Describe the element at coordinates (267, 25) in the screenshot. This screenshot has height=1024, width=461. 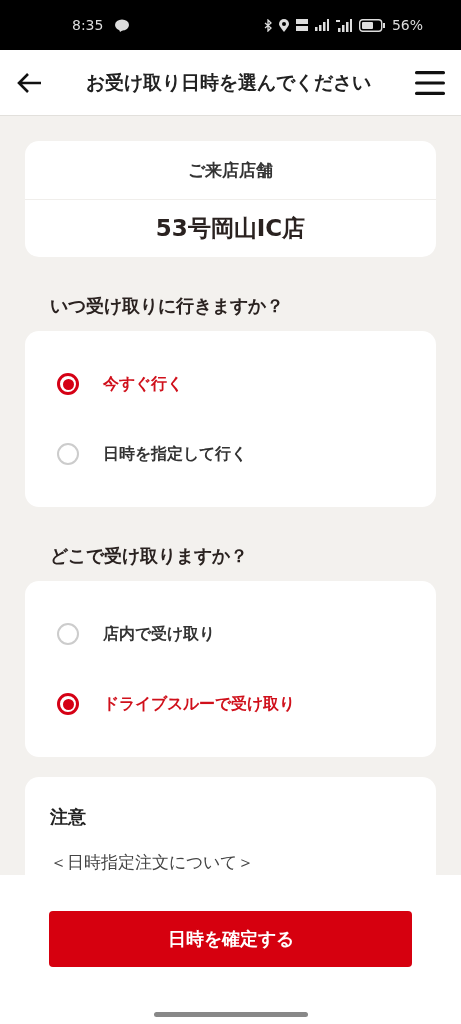
I see `bluetooth-icon` at that location.